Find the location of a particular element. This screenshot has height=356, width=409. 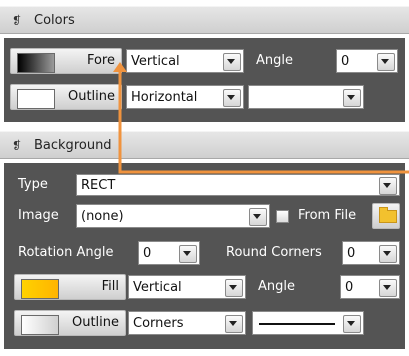

outline-mode-value: Corners is located at coordinates (158, 323).